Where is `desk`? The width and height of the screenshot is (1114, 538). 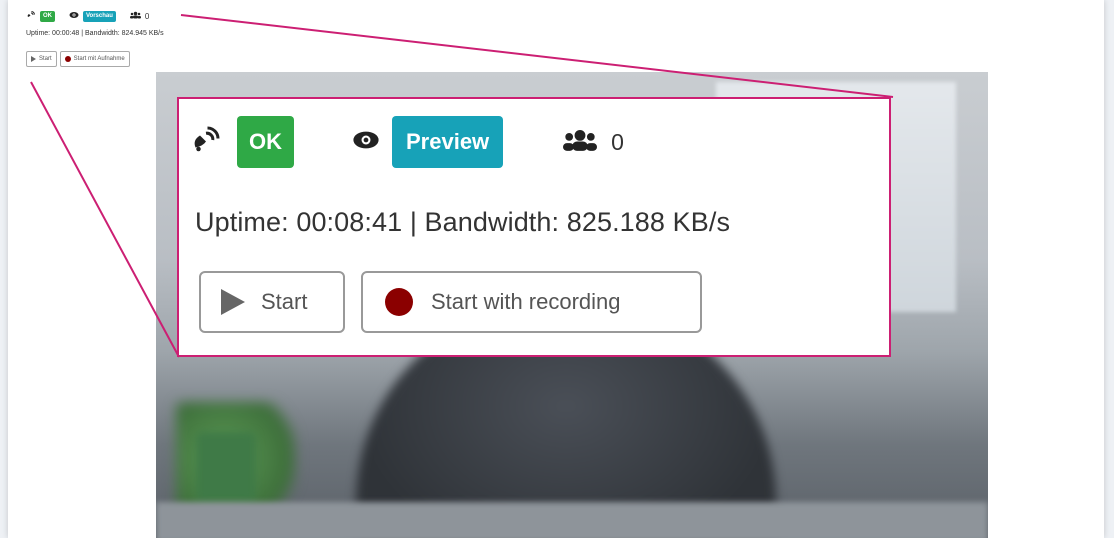
desk is located at coordinates (572, 520).